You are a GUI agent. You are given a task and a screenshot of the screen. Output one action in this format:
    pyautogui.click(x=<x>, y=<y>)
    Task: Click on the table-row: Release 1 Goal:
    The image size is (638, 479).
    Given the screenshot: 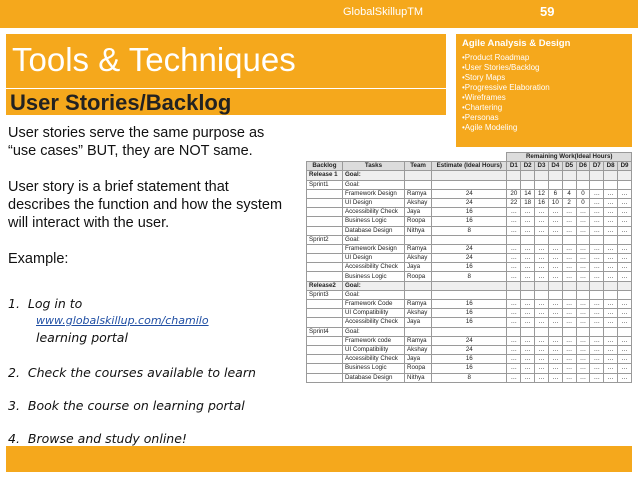 What is the action you would take?
    pyautogui.click(x=469, y=175)
    